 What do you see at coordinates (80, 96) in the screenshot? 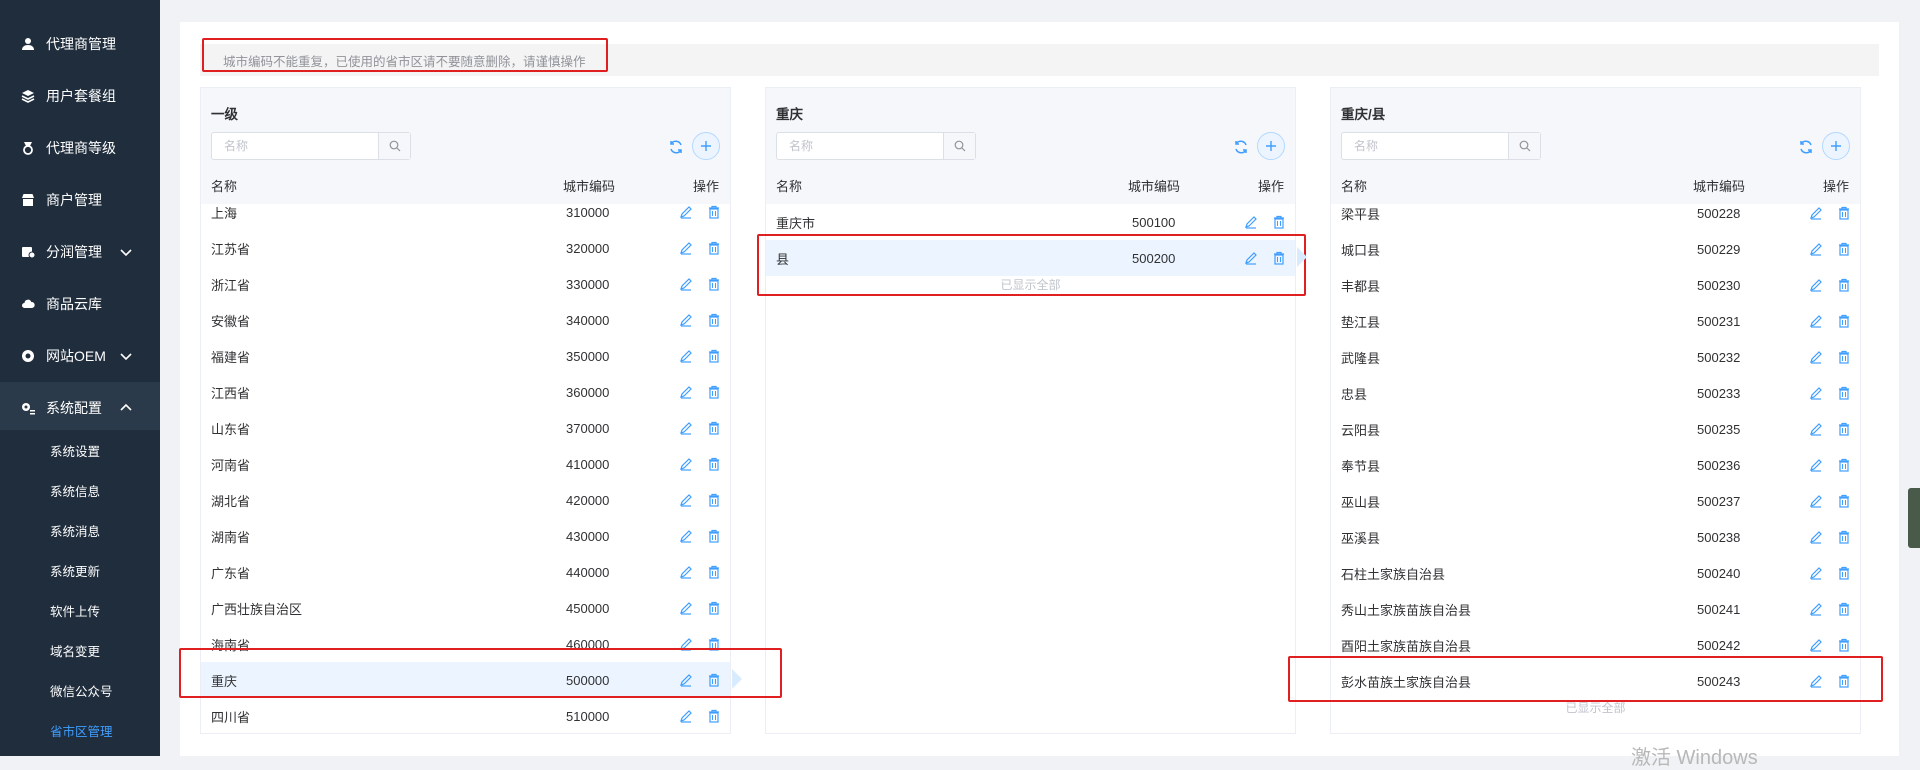
I see `menu-item-user-package: 用户套餐组` at bounding box center [80, 96].